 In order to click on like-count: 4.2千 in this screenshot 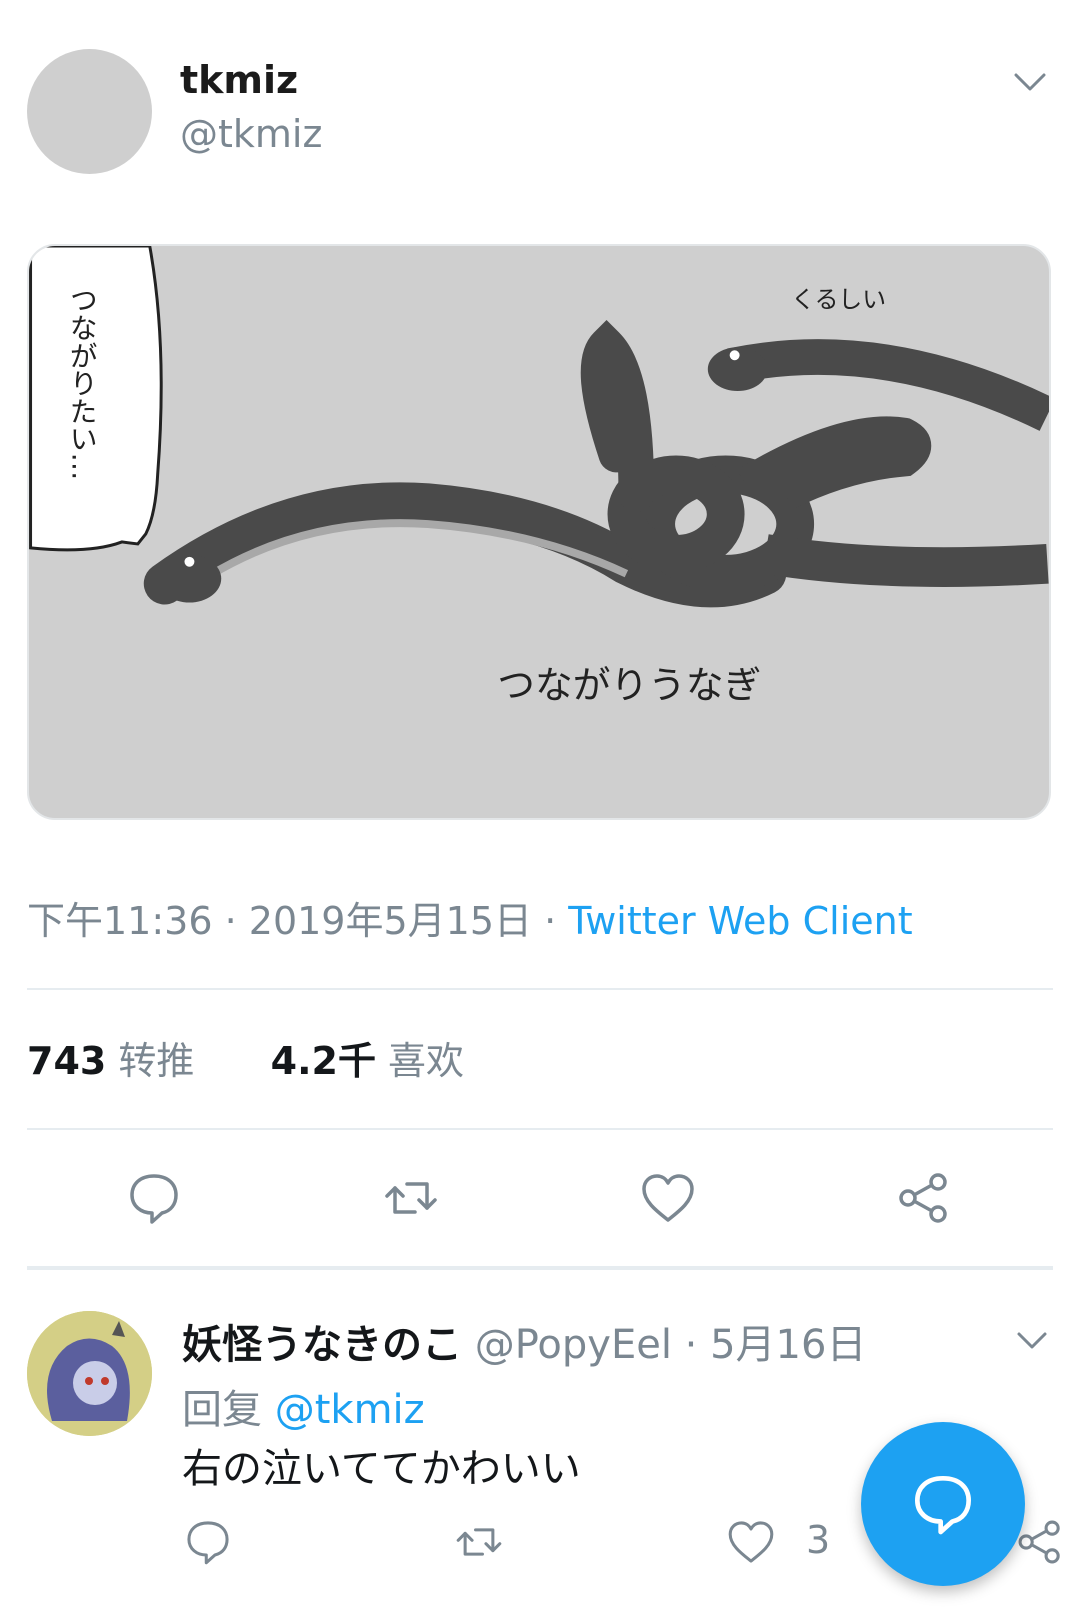, I will do `click(323, 1061)`.